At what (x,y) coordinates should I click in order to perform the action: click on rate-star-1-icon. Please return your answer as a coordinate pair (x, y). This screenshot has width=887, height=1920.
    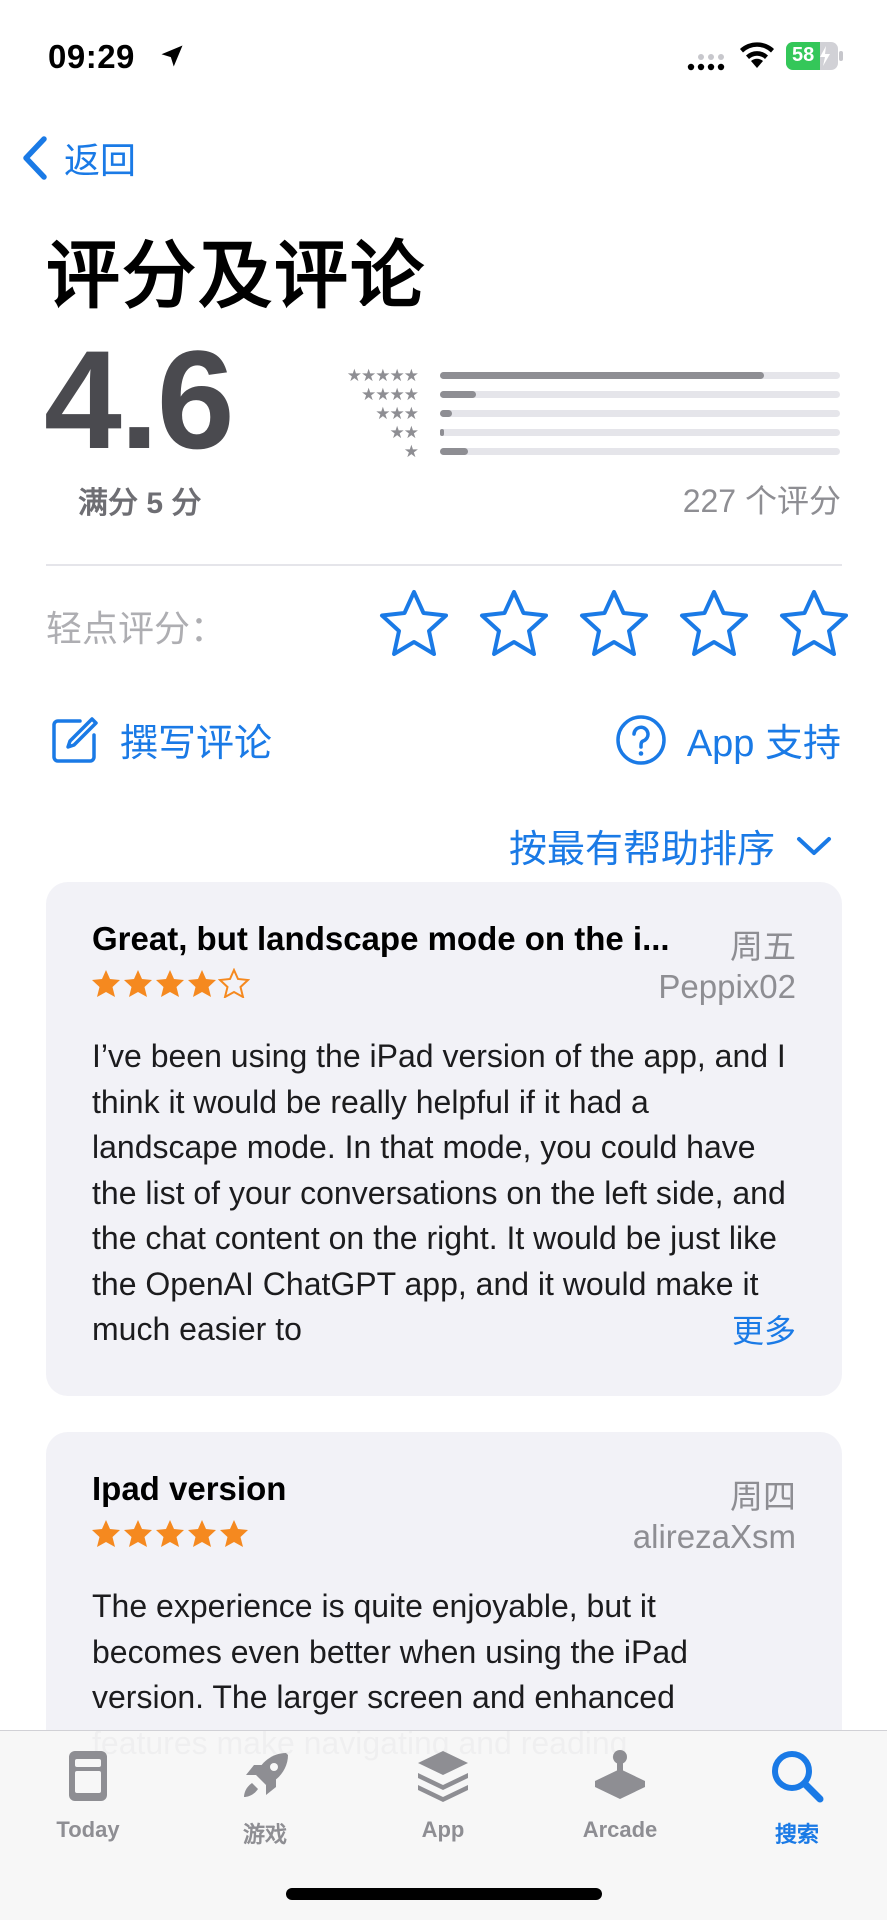
    Looking at the image, I should click on (414, 623).